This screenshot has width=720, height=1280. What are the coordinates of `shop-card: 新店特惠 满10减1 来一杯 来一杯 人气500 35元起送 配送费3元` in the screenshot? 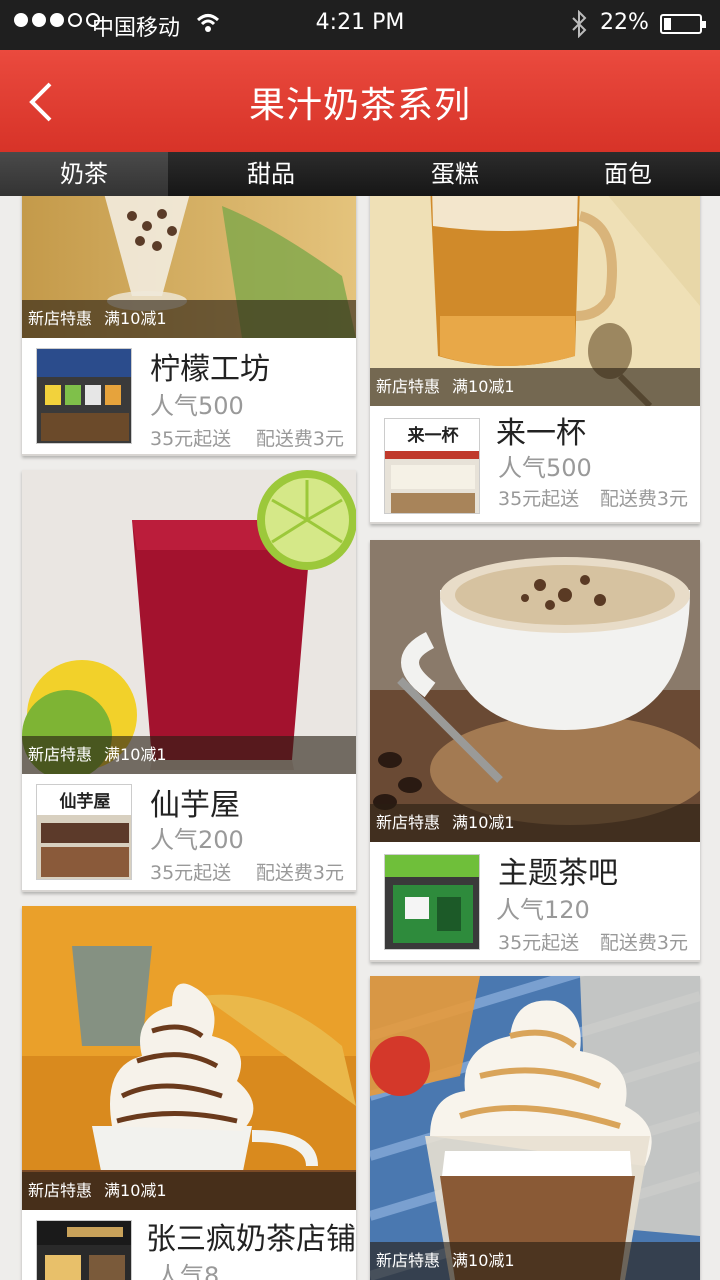 It's located at (535, 360).